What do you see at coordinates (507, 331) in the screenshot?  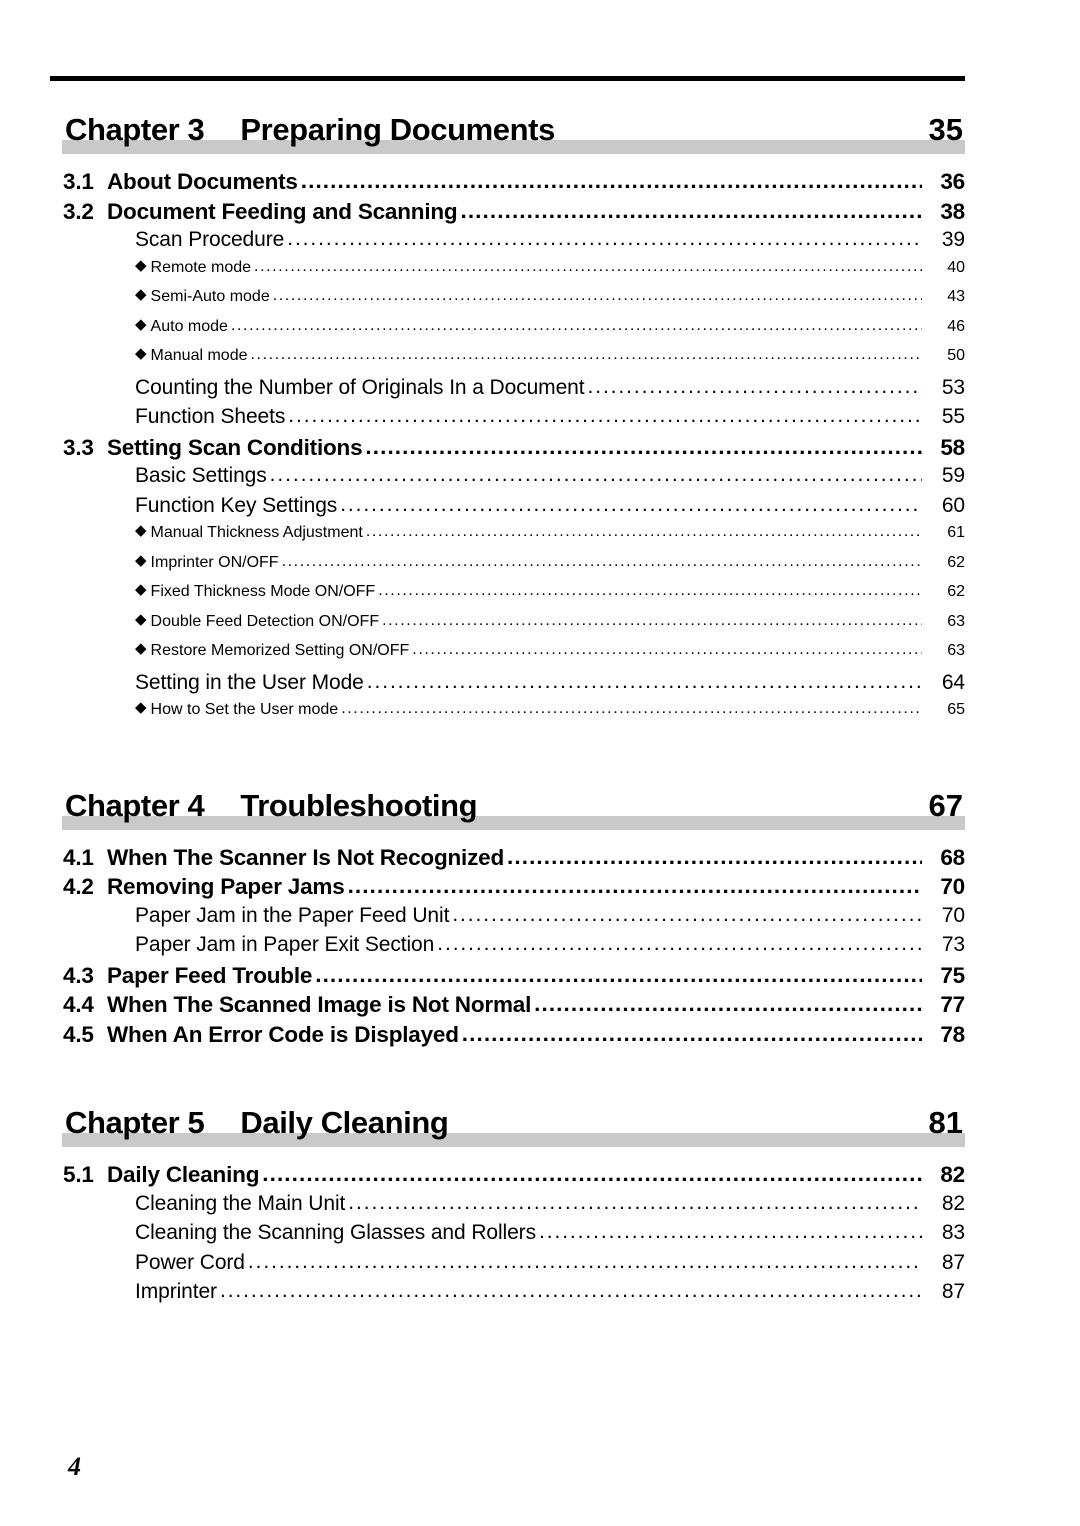 I see `toc-entry-bullet: ◆Auto mode 46` at bounding box center [507, 331].